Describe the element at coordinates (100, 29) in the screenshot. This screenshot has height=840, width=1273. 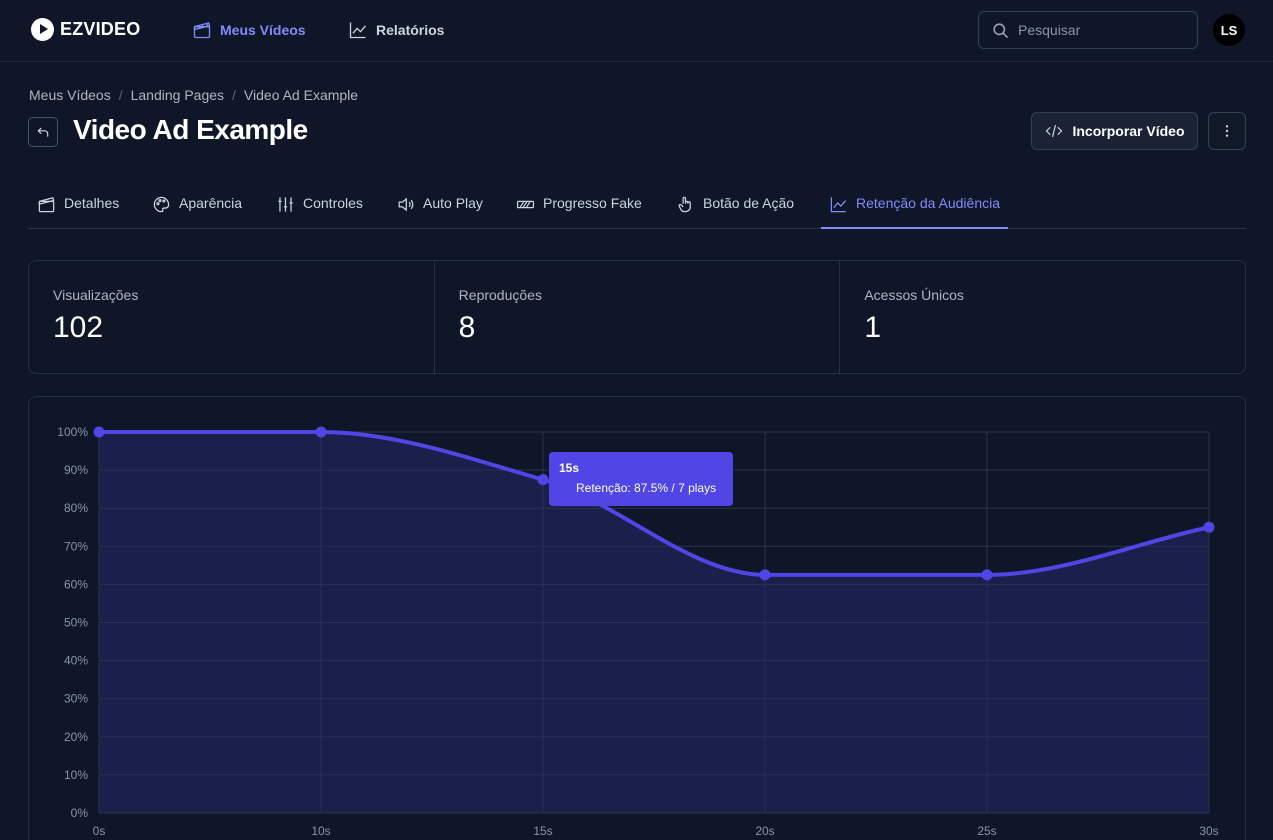
I see `logo-text: EZVIDEO` at that location.